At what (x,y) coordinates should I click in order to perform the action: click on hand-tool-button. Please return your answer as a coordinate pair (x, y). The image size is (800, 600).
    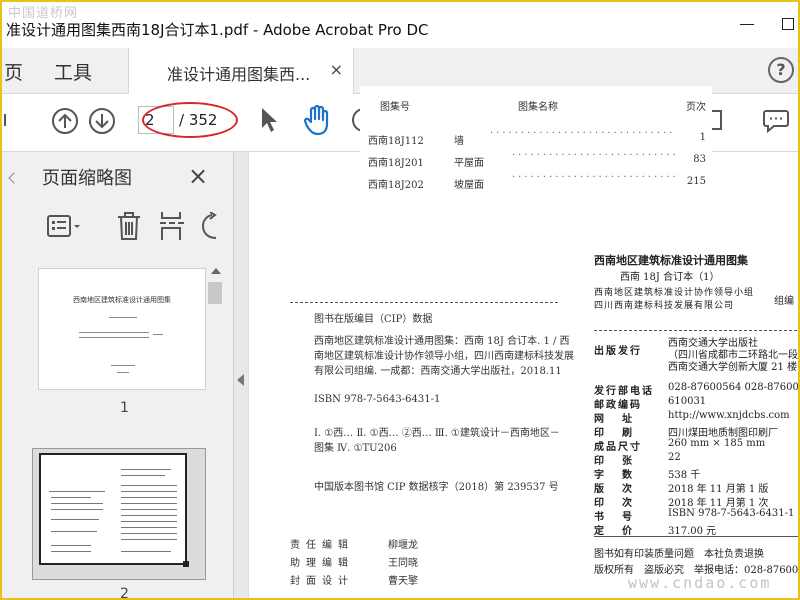
    Looking at the image, I should click on (317, 122).